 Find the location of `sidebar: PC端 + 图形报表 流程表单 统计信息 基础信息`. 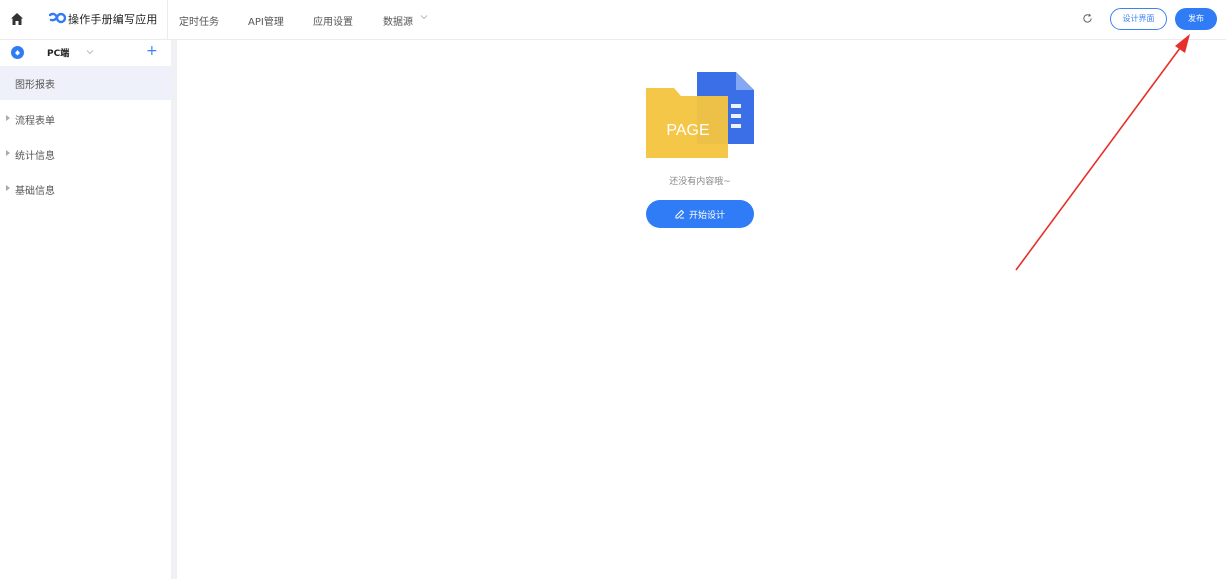

sidebar: PC端 + 图形报表 流程表单 统计信息 基础信息 is located at coordinates (86, 309).